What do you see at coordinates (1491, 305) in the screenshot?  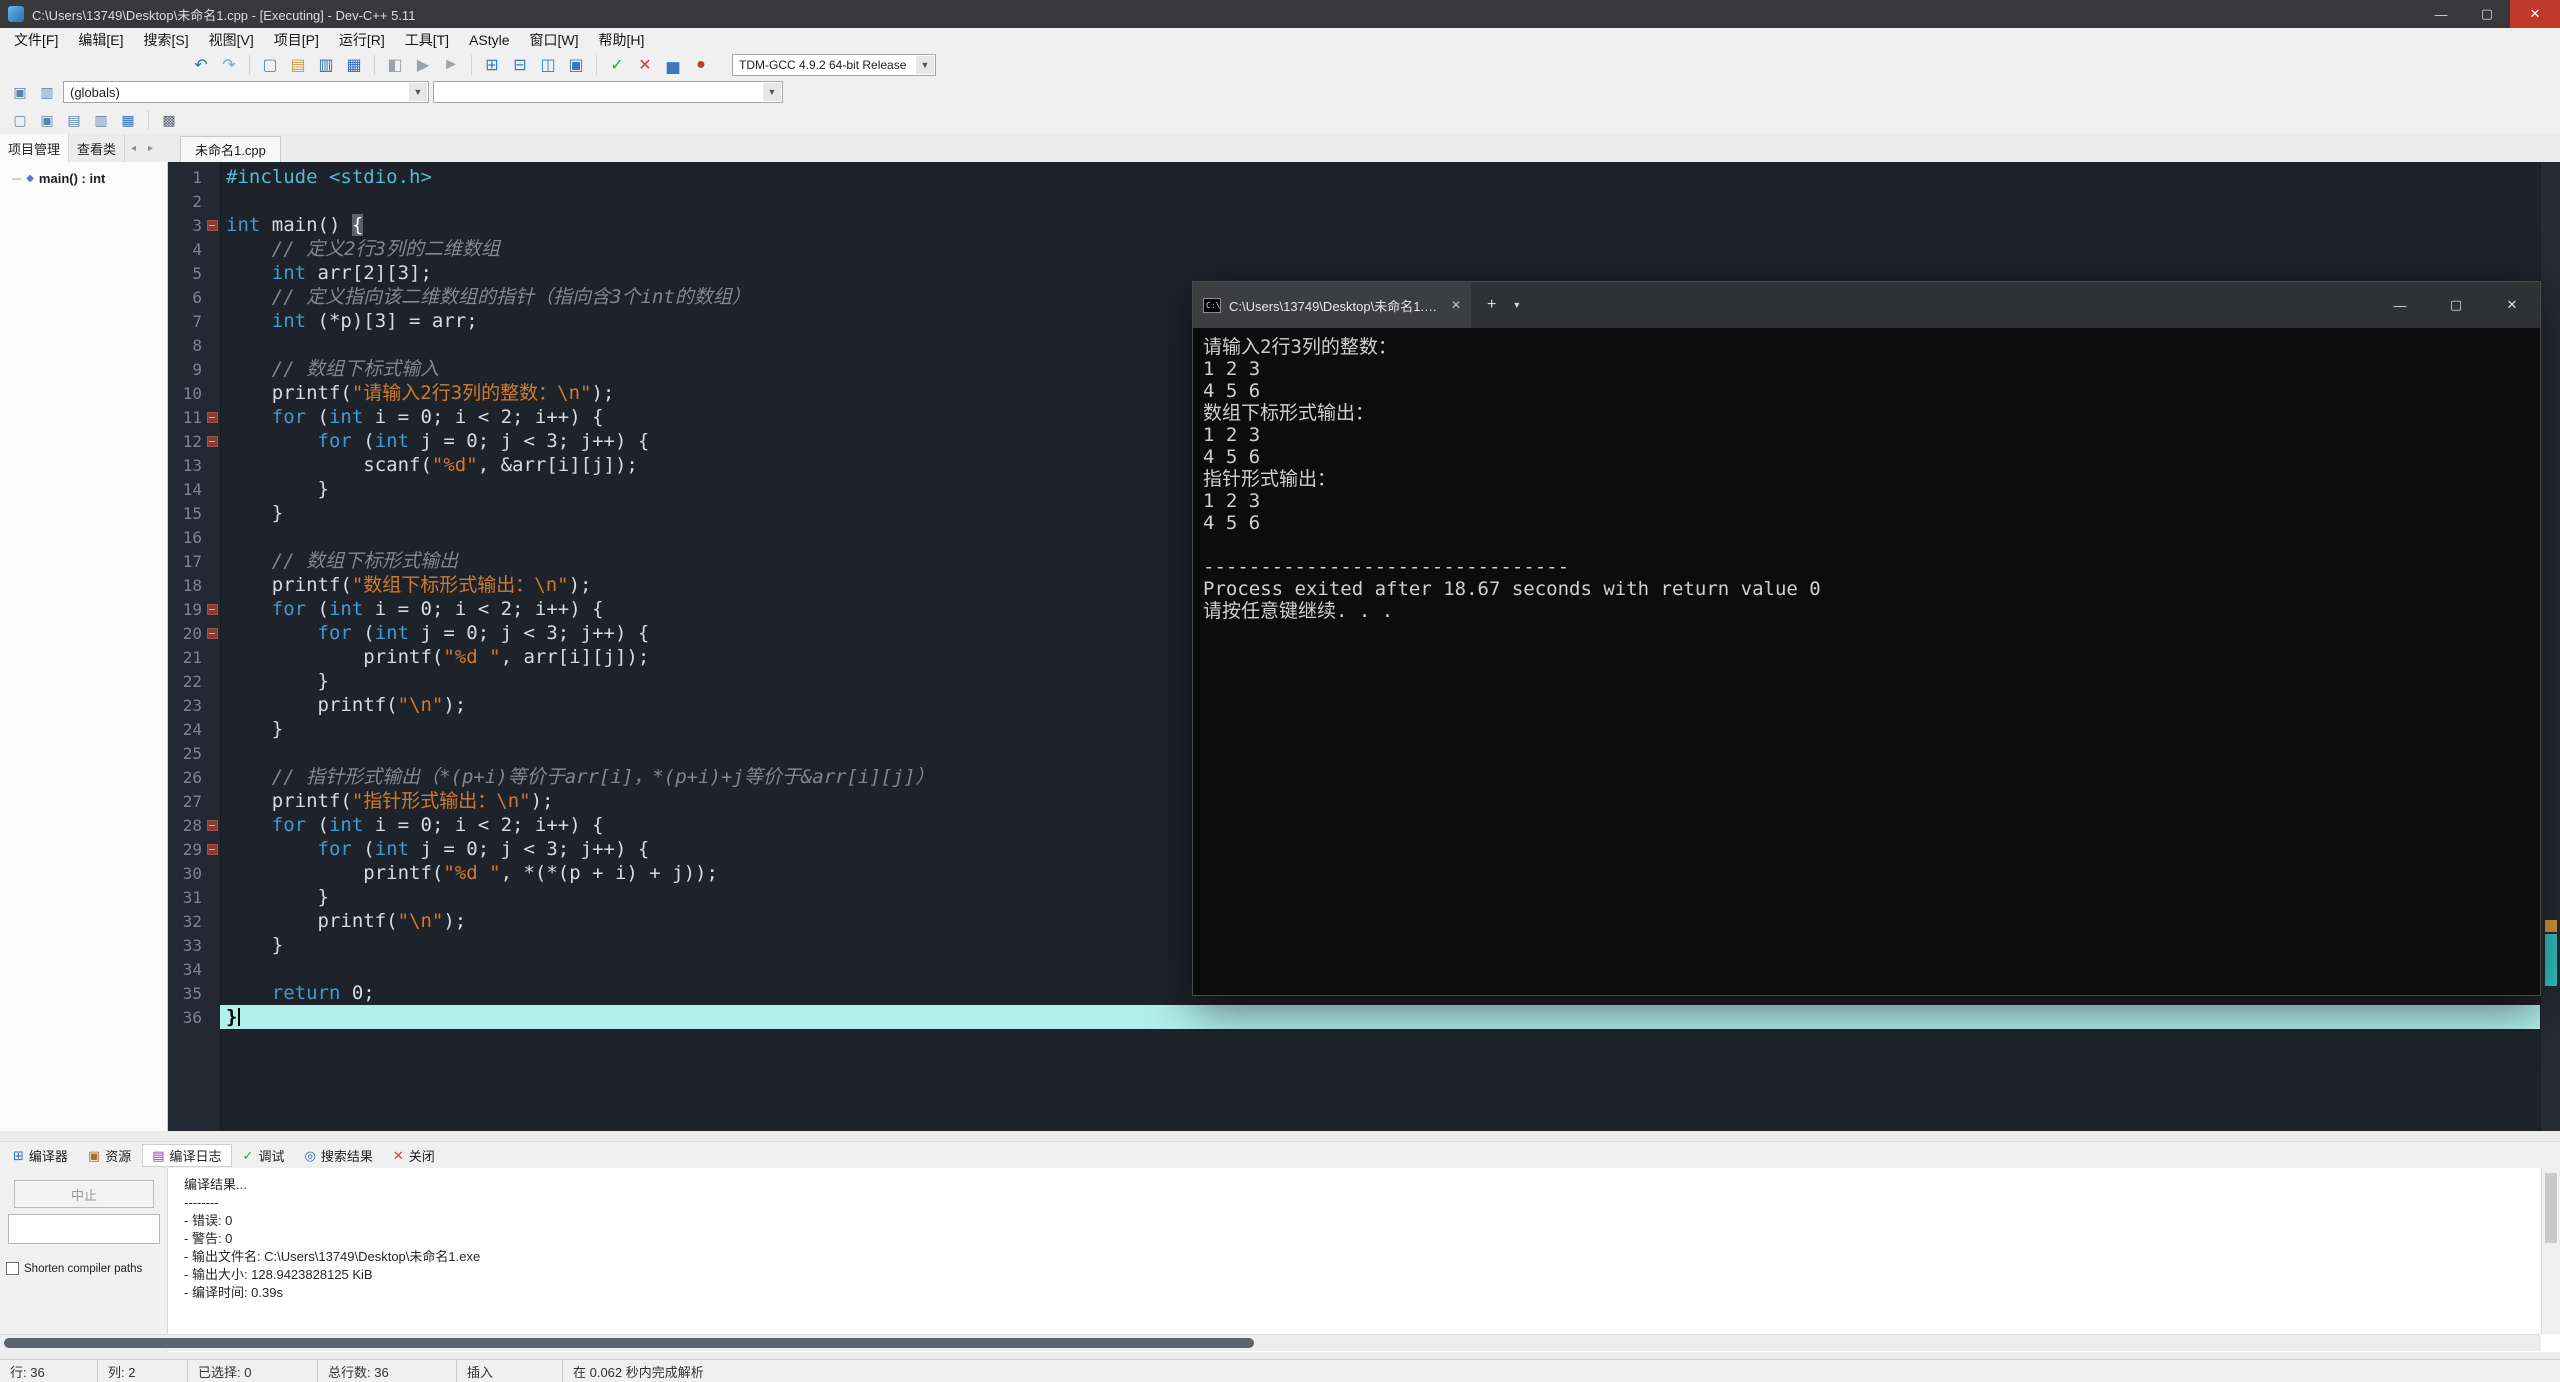 I see `new-tab-button: +` at bounding box center [1491, 305].